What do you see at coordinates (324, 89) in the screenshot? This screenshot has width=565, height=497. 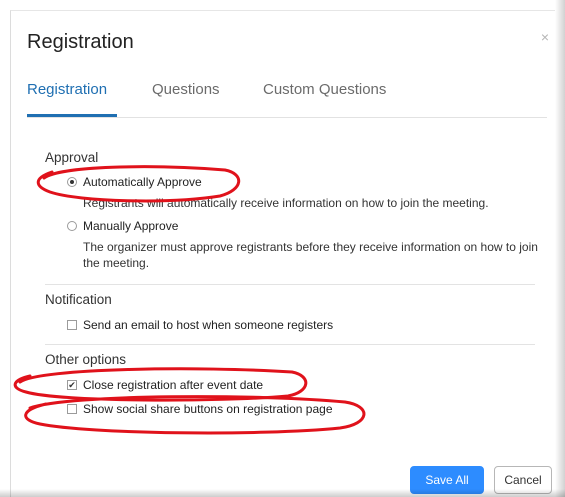 I see `tab-custom-questions: Custom Questions` at bounding box center [324, 89].